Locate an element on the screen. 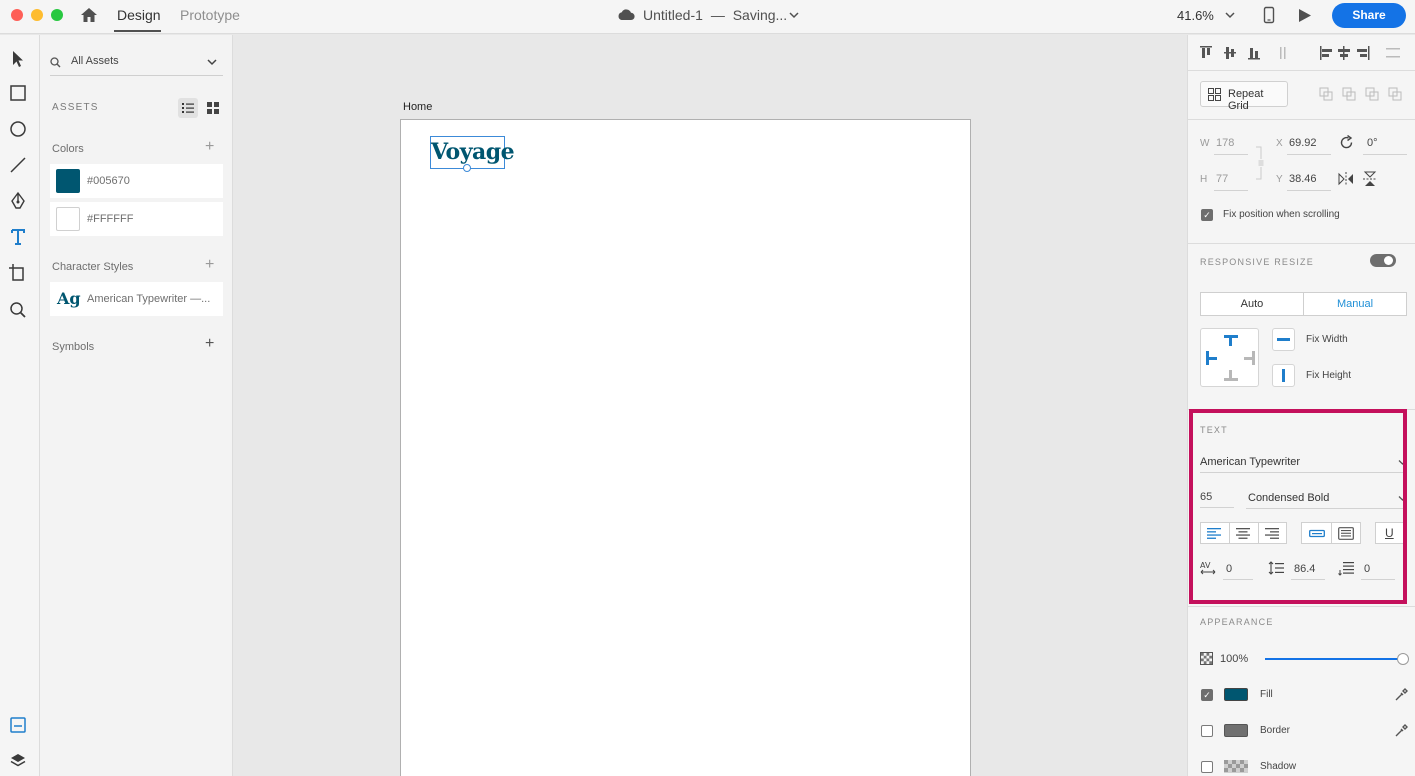 The height and width of the screenshot is (776, 1415). height-field: 77 is located at coordinates (1222, 179).